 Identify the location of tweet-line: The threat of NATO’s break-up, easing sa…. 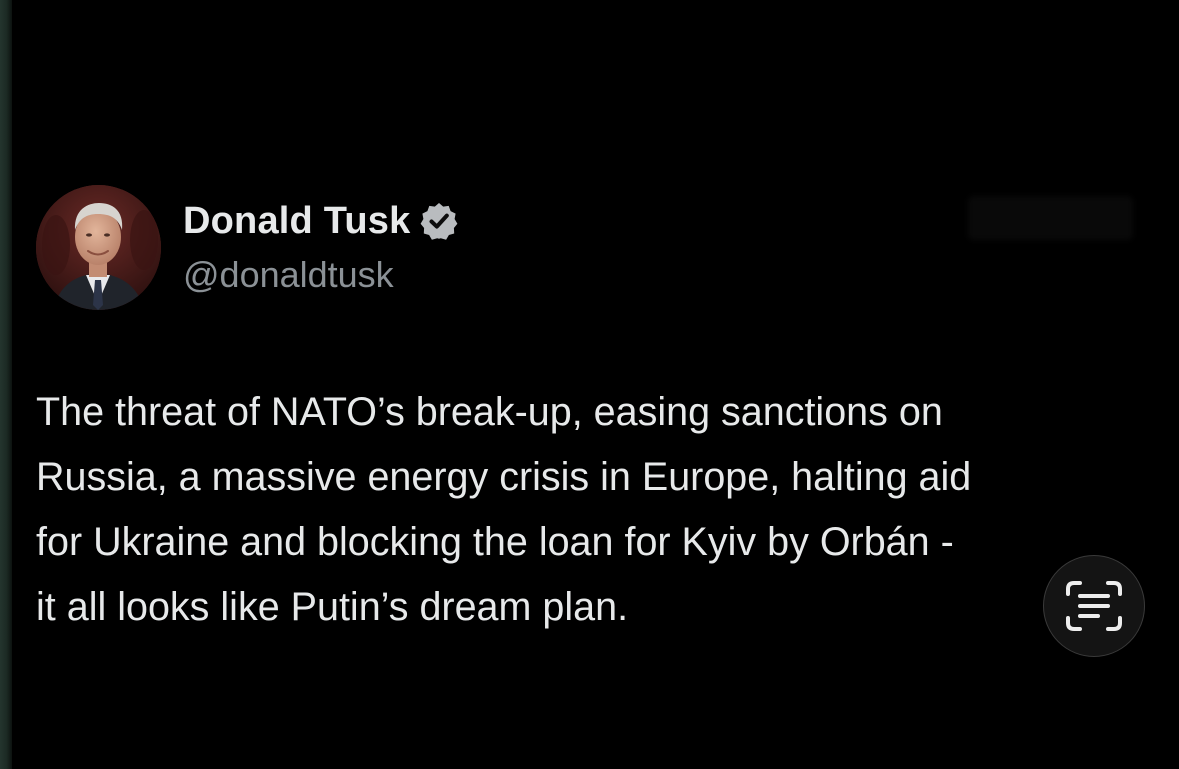
(489, 412).